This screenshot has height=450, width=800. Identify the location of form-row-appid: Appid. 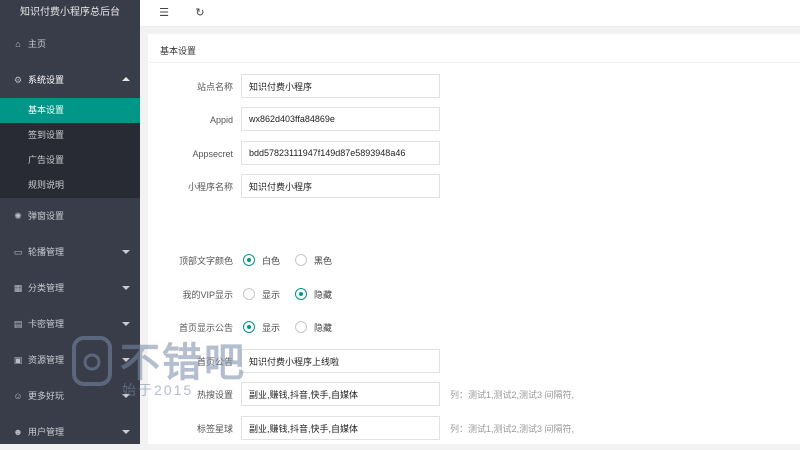
(474, 120).